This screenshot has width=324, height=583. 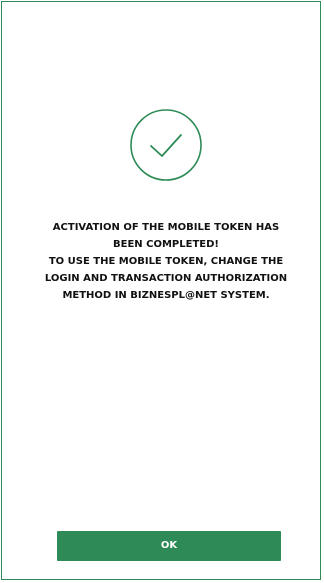 I want to click on check-circle-icon, so click(x=166, y=145).